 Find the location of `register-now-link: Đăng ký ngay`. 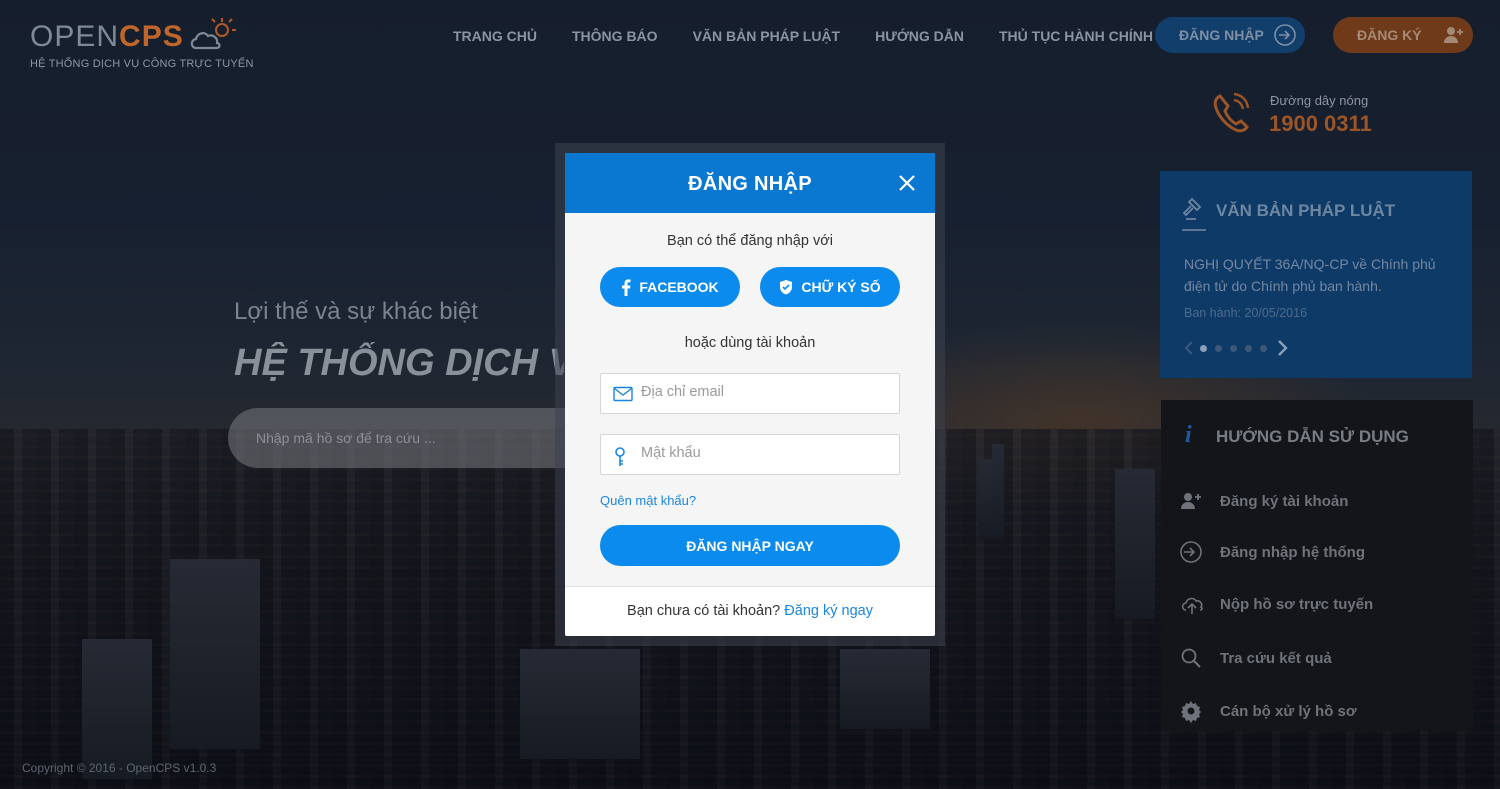

register-now-link: Đăng ký ngay is located at coordinates (828, 611).